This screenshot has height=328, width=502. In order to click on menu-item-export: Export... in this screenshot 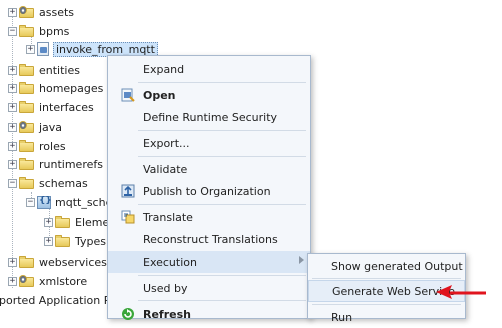, I will do `click(209, 143)`.